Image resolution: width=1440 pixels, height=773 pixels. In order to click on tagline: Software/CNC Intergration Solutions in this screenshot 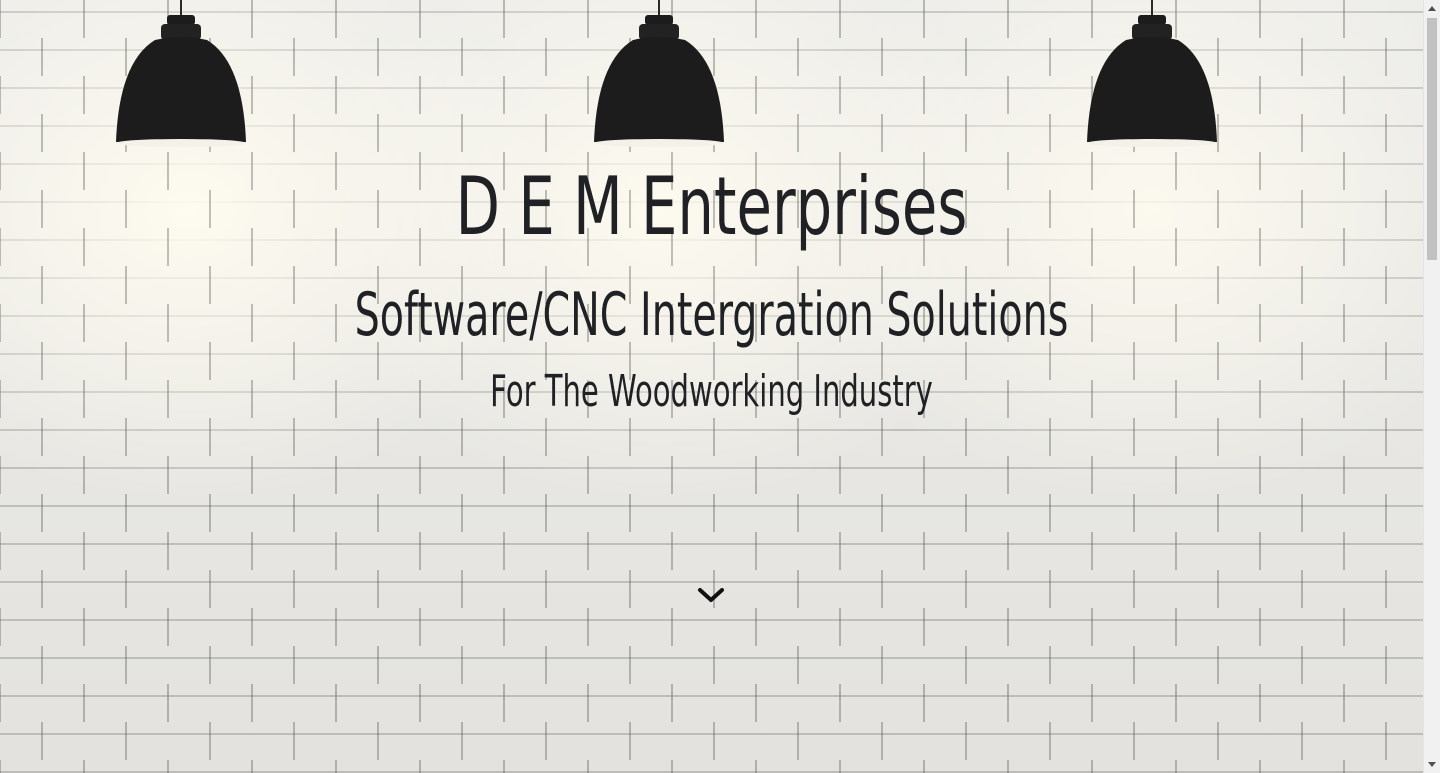, I will do `click(711, 315)`.